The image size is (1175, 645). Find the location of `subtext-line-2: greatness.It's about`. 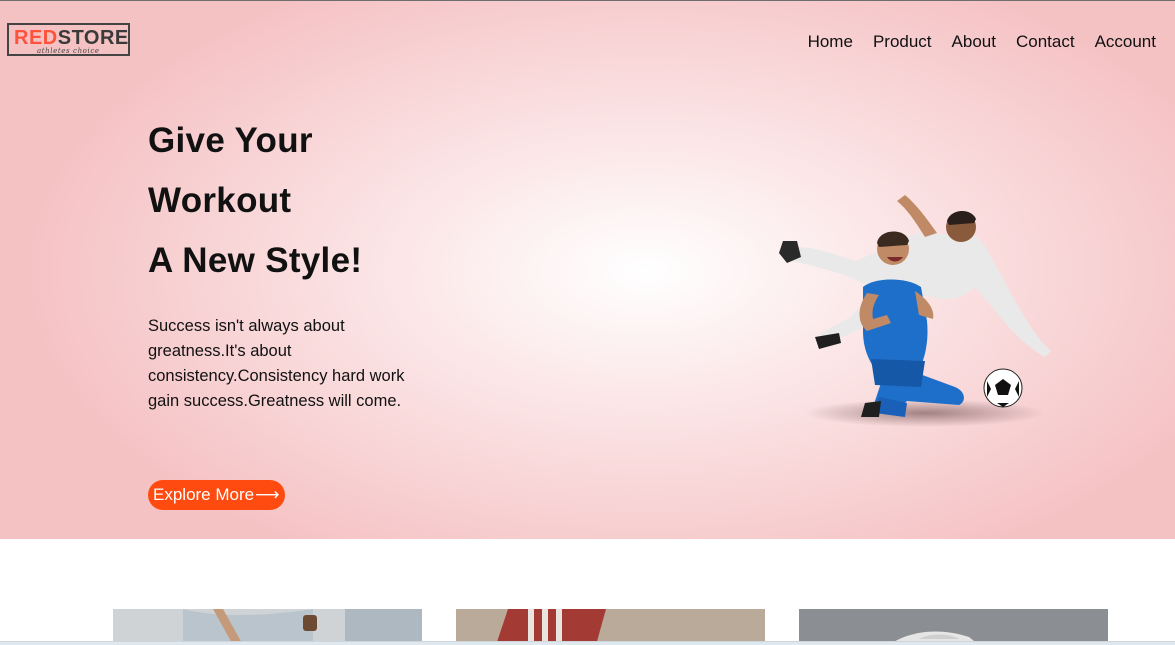

subtext-line-2: greatness.It's about is located at coordinates (220, 351).